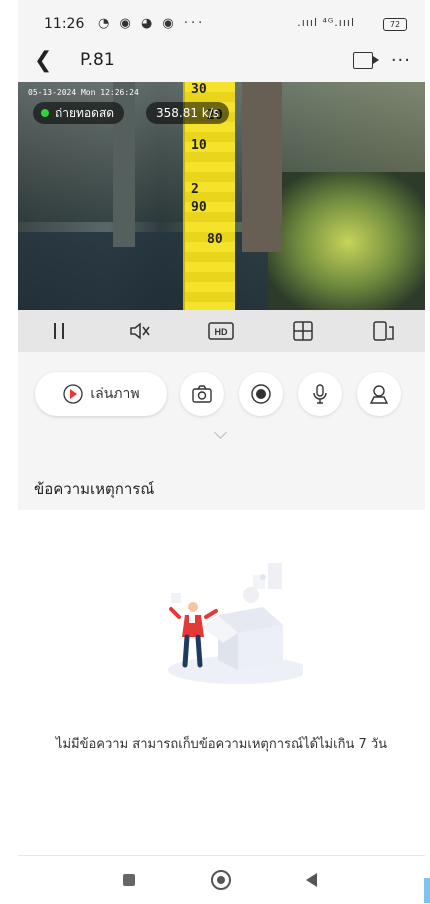 This screenshot has width=430, height=904. What do you see at coordinates (401, 60) in the screenshot?
I see `more-menu-icon: ···` at bounding box center [401, 60].